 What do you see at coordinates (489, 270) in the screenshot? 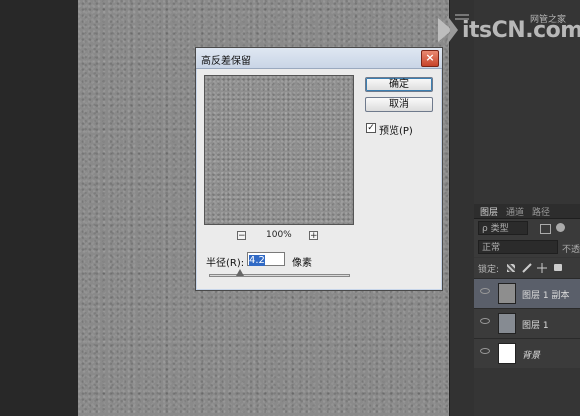
I see `lock-label: 锁定:` at bounding box center [489, 270].